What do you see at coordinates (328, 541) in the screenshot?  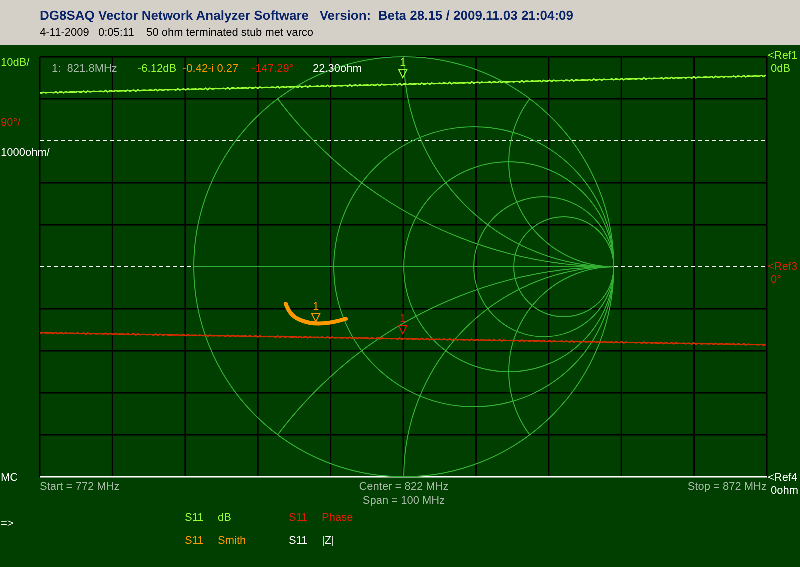 I see `trace-format: |Z|` at bounding box center [328, 541].